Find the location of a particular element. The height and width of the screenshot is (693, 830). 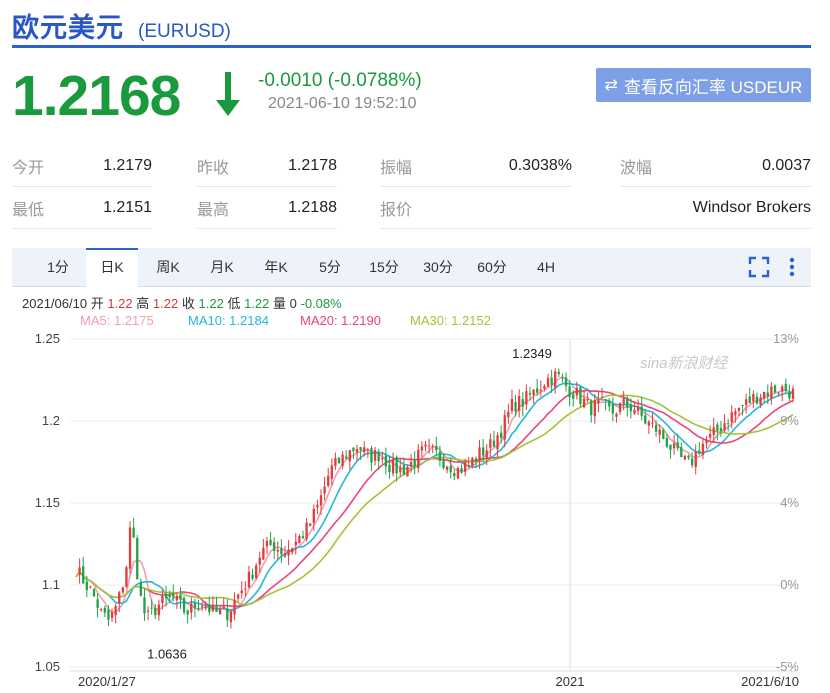

page-title: 欧元美元 is located at coordinates (68, 28).